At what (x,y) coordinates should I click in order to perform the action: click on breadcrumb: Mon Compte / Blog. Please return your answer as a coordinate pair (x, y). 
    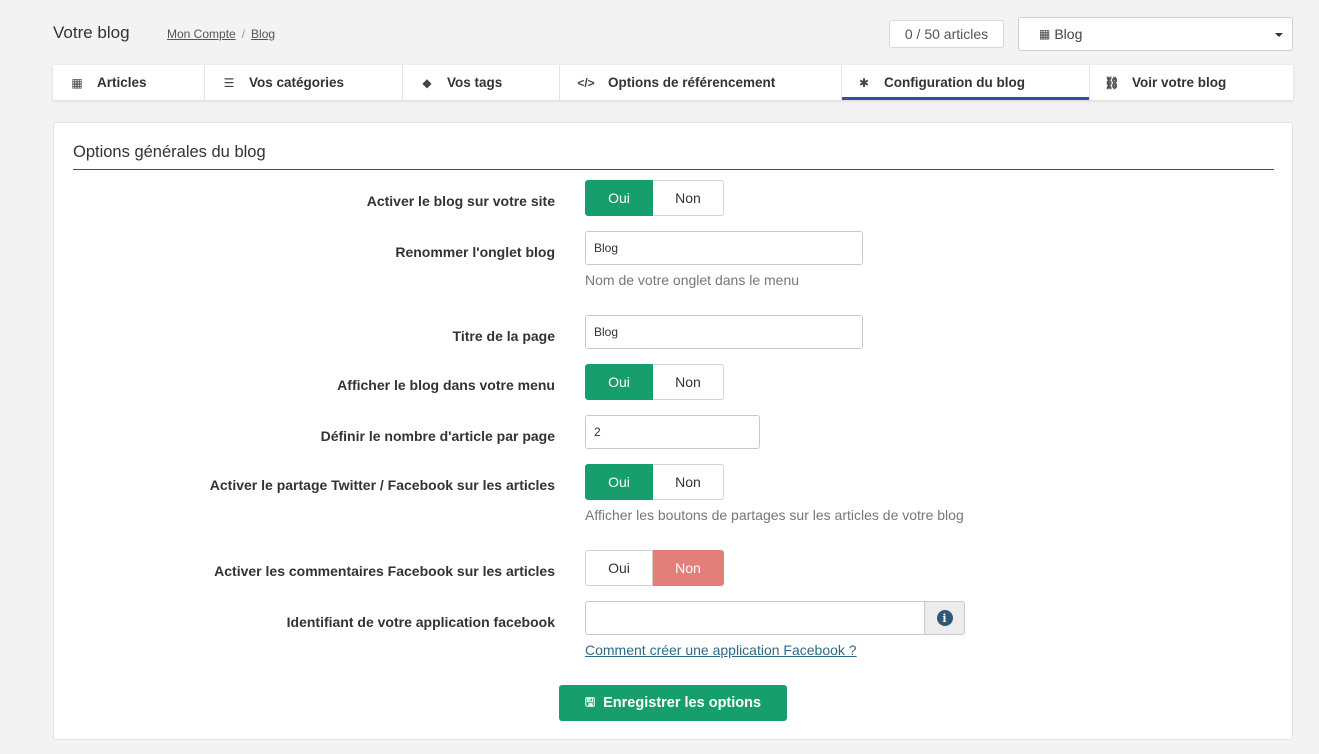
    Looking at the image, I should click on (221, 34).